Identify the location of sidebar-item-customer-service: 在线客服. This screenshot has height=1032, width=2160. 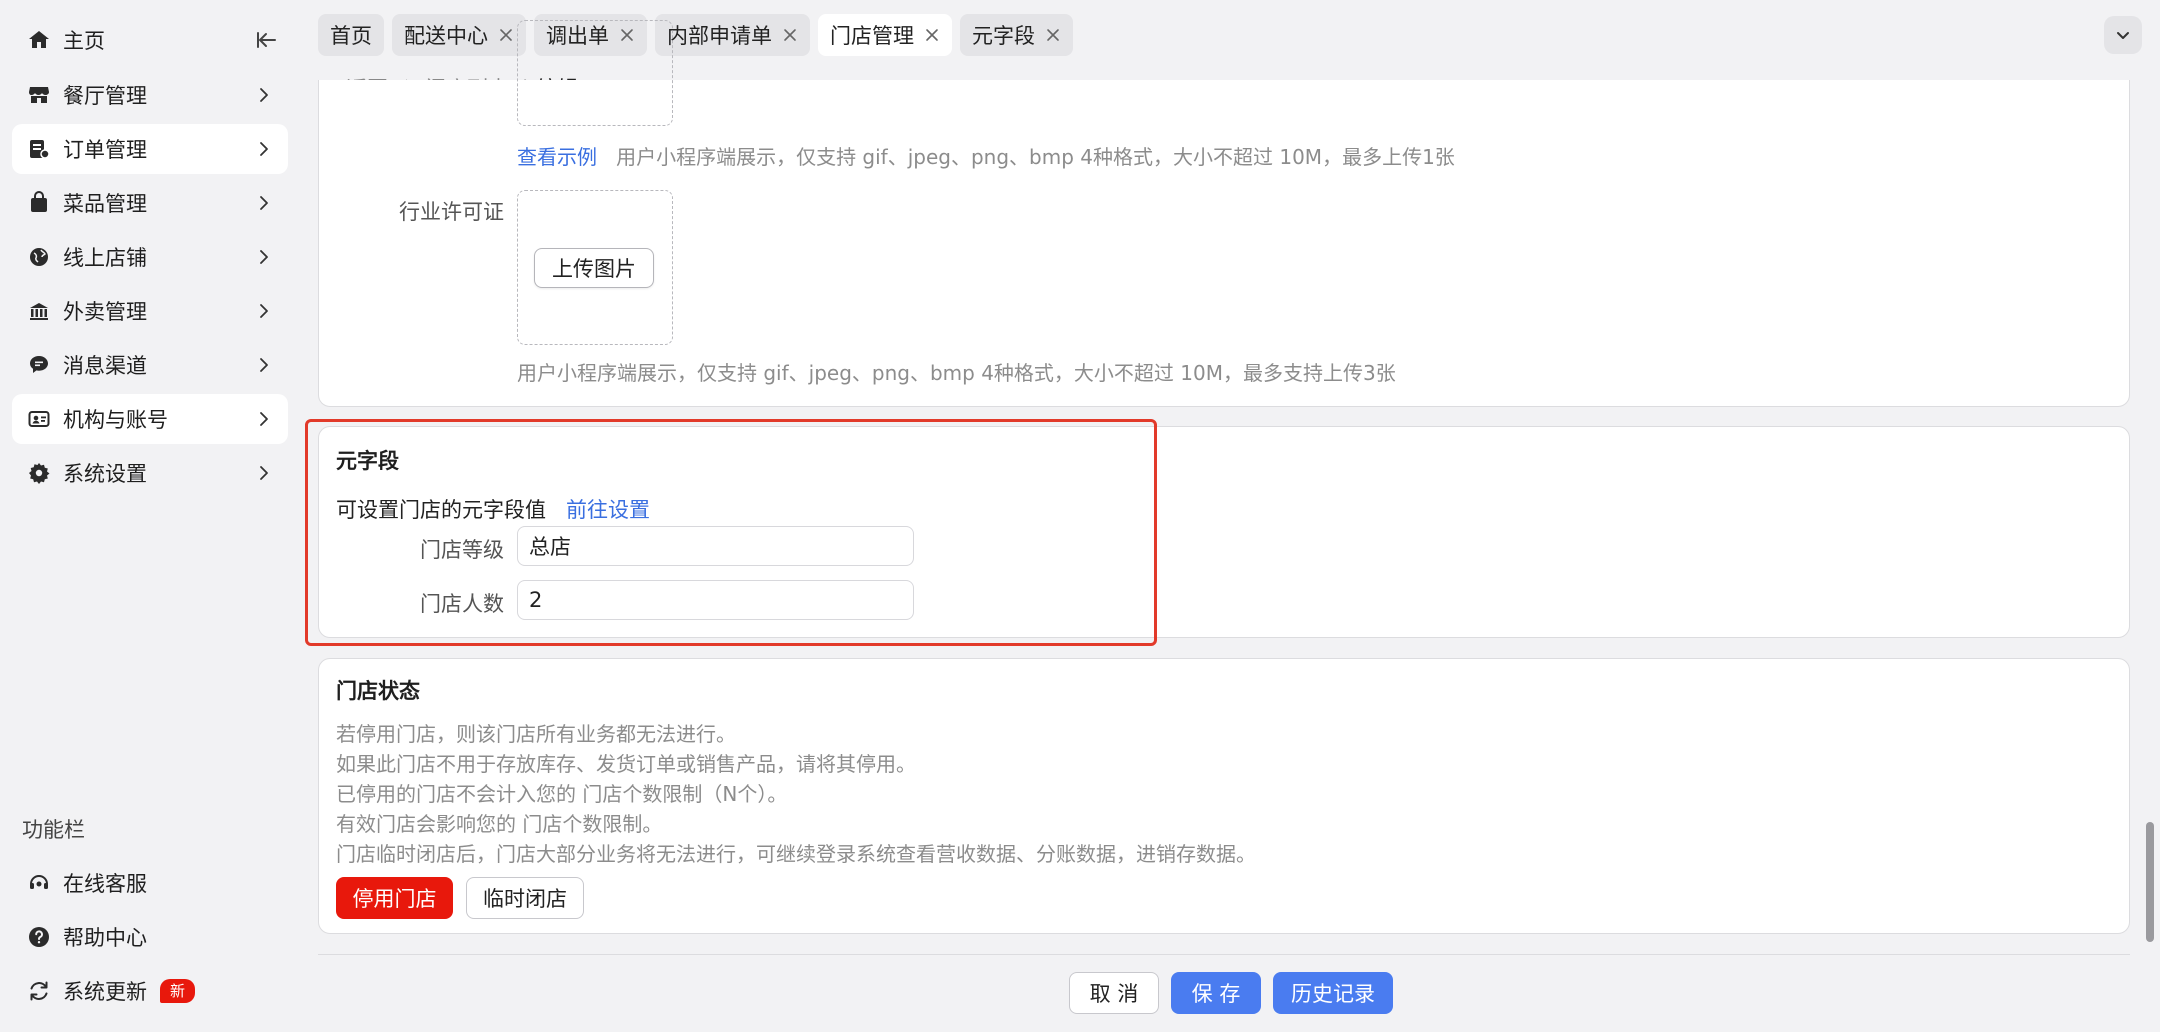
(150, 883).